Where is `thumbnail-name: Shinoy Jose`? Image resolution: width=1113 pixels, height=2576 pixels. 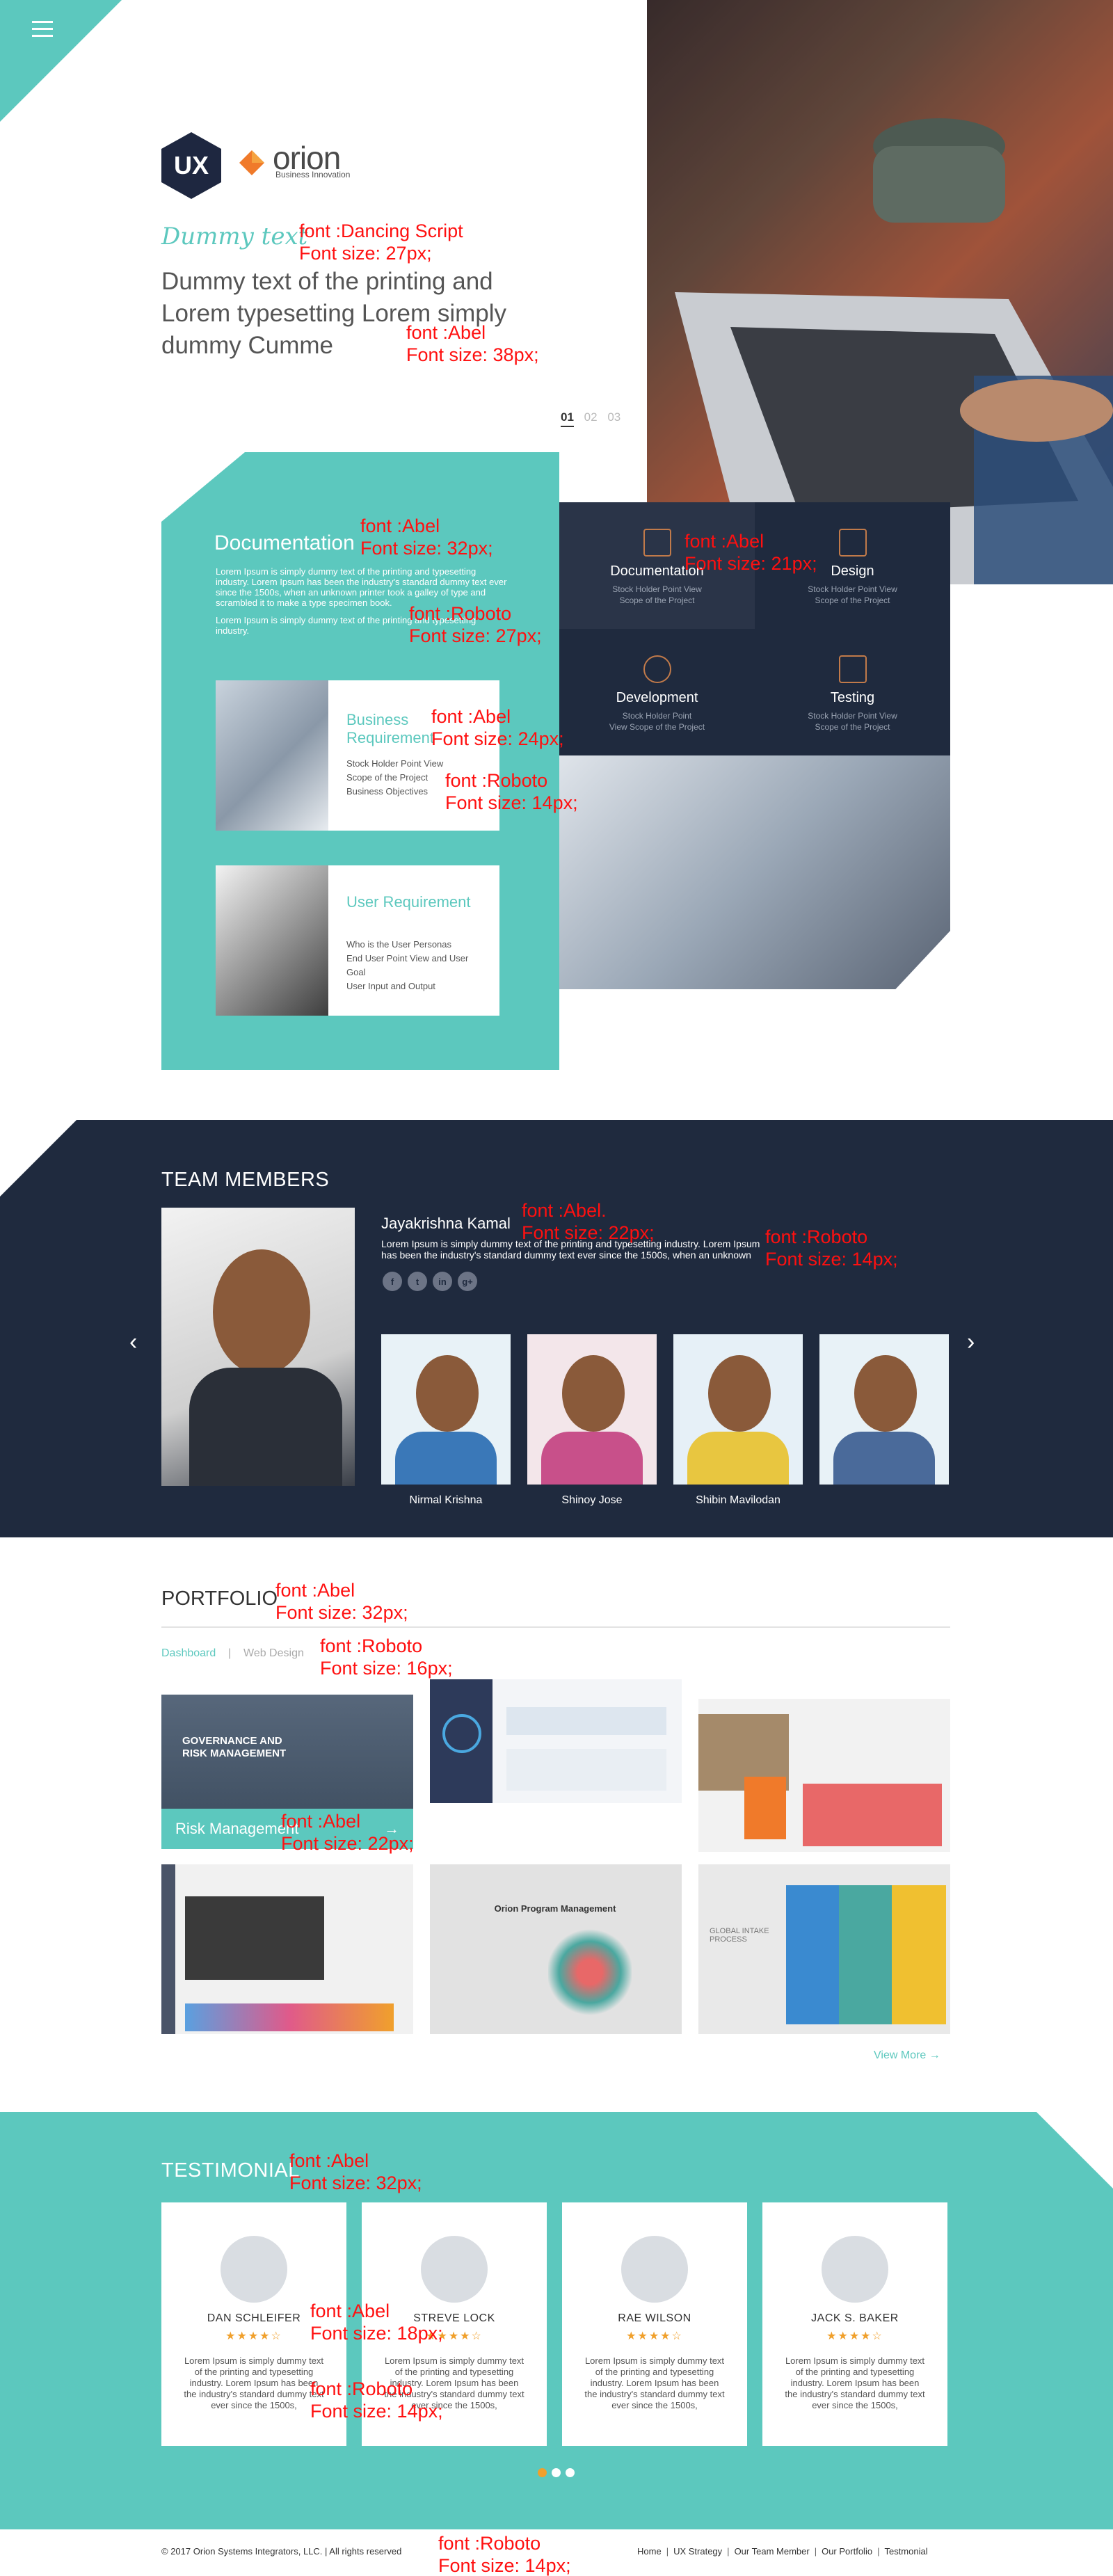 thumbnail-name: Shinoy Jose is located at coordinates (592, 1500).